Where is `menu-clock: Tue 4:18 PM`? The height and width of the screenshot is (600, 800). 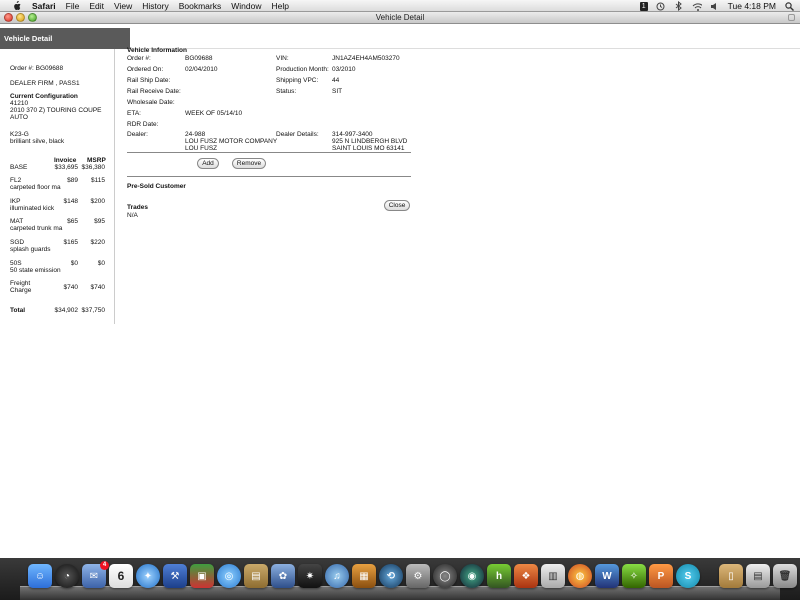
menu-clock: Tue 4:18 PM is located at coordinates (752, 6).